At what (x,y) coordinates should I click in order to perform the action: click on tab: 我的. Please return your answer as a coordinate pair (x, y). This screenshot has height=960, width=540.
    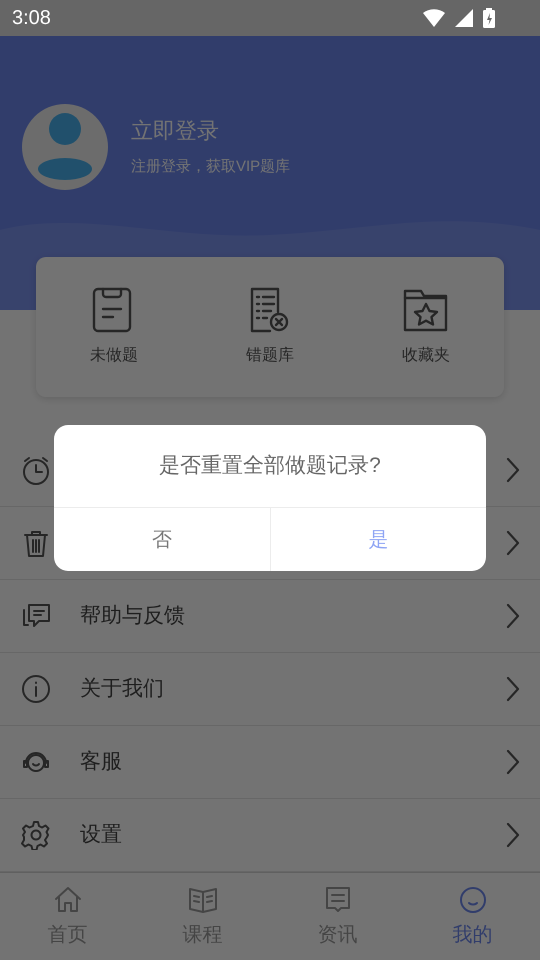
    Looking at the image, I should click on (472, 916).